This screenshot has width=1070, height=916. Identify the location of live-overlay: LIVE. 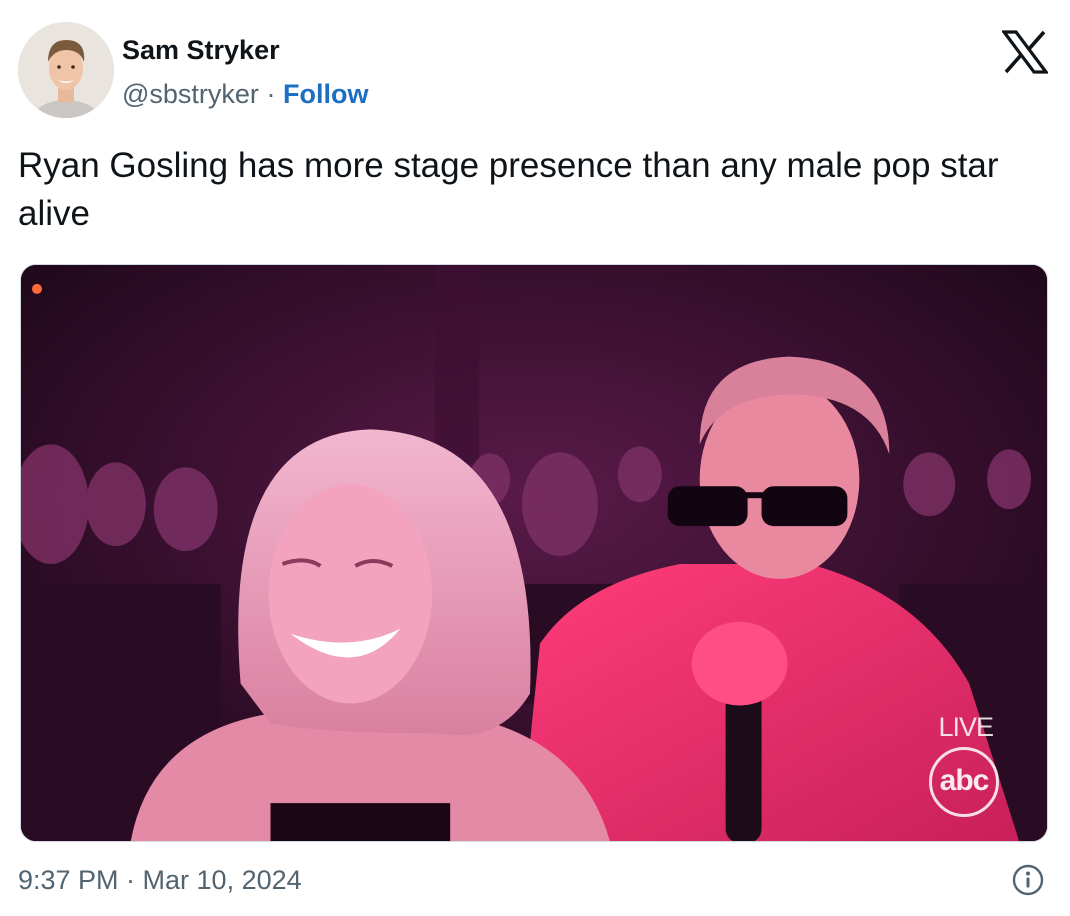
(966, 727).